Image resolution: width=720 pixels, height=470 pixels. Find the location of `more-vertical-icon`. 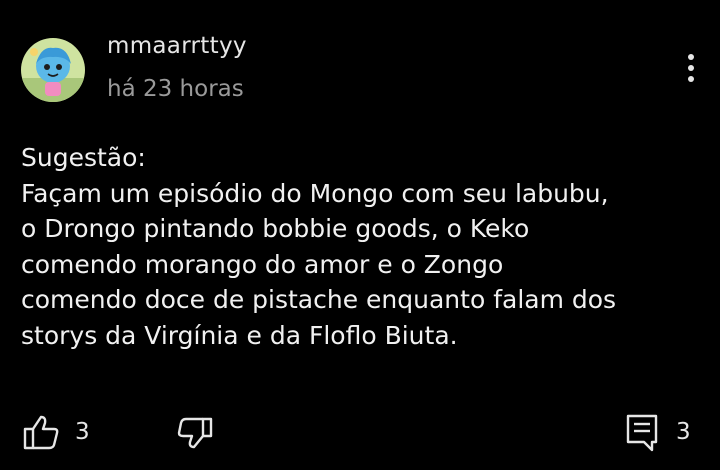

more-vertical-icon is located at coordinates (691, 68).